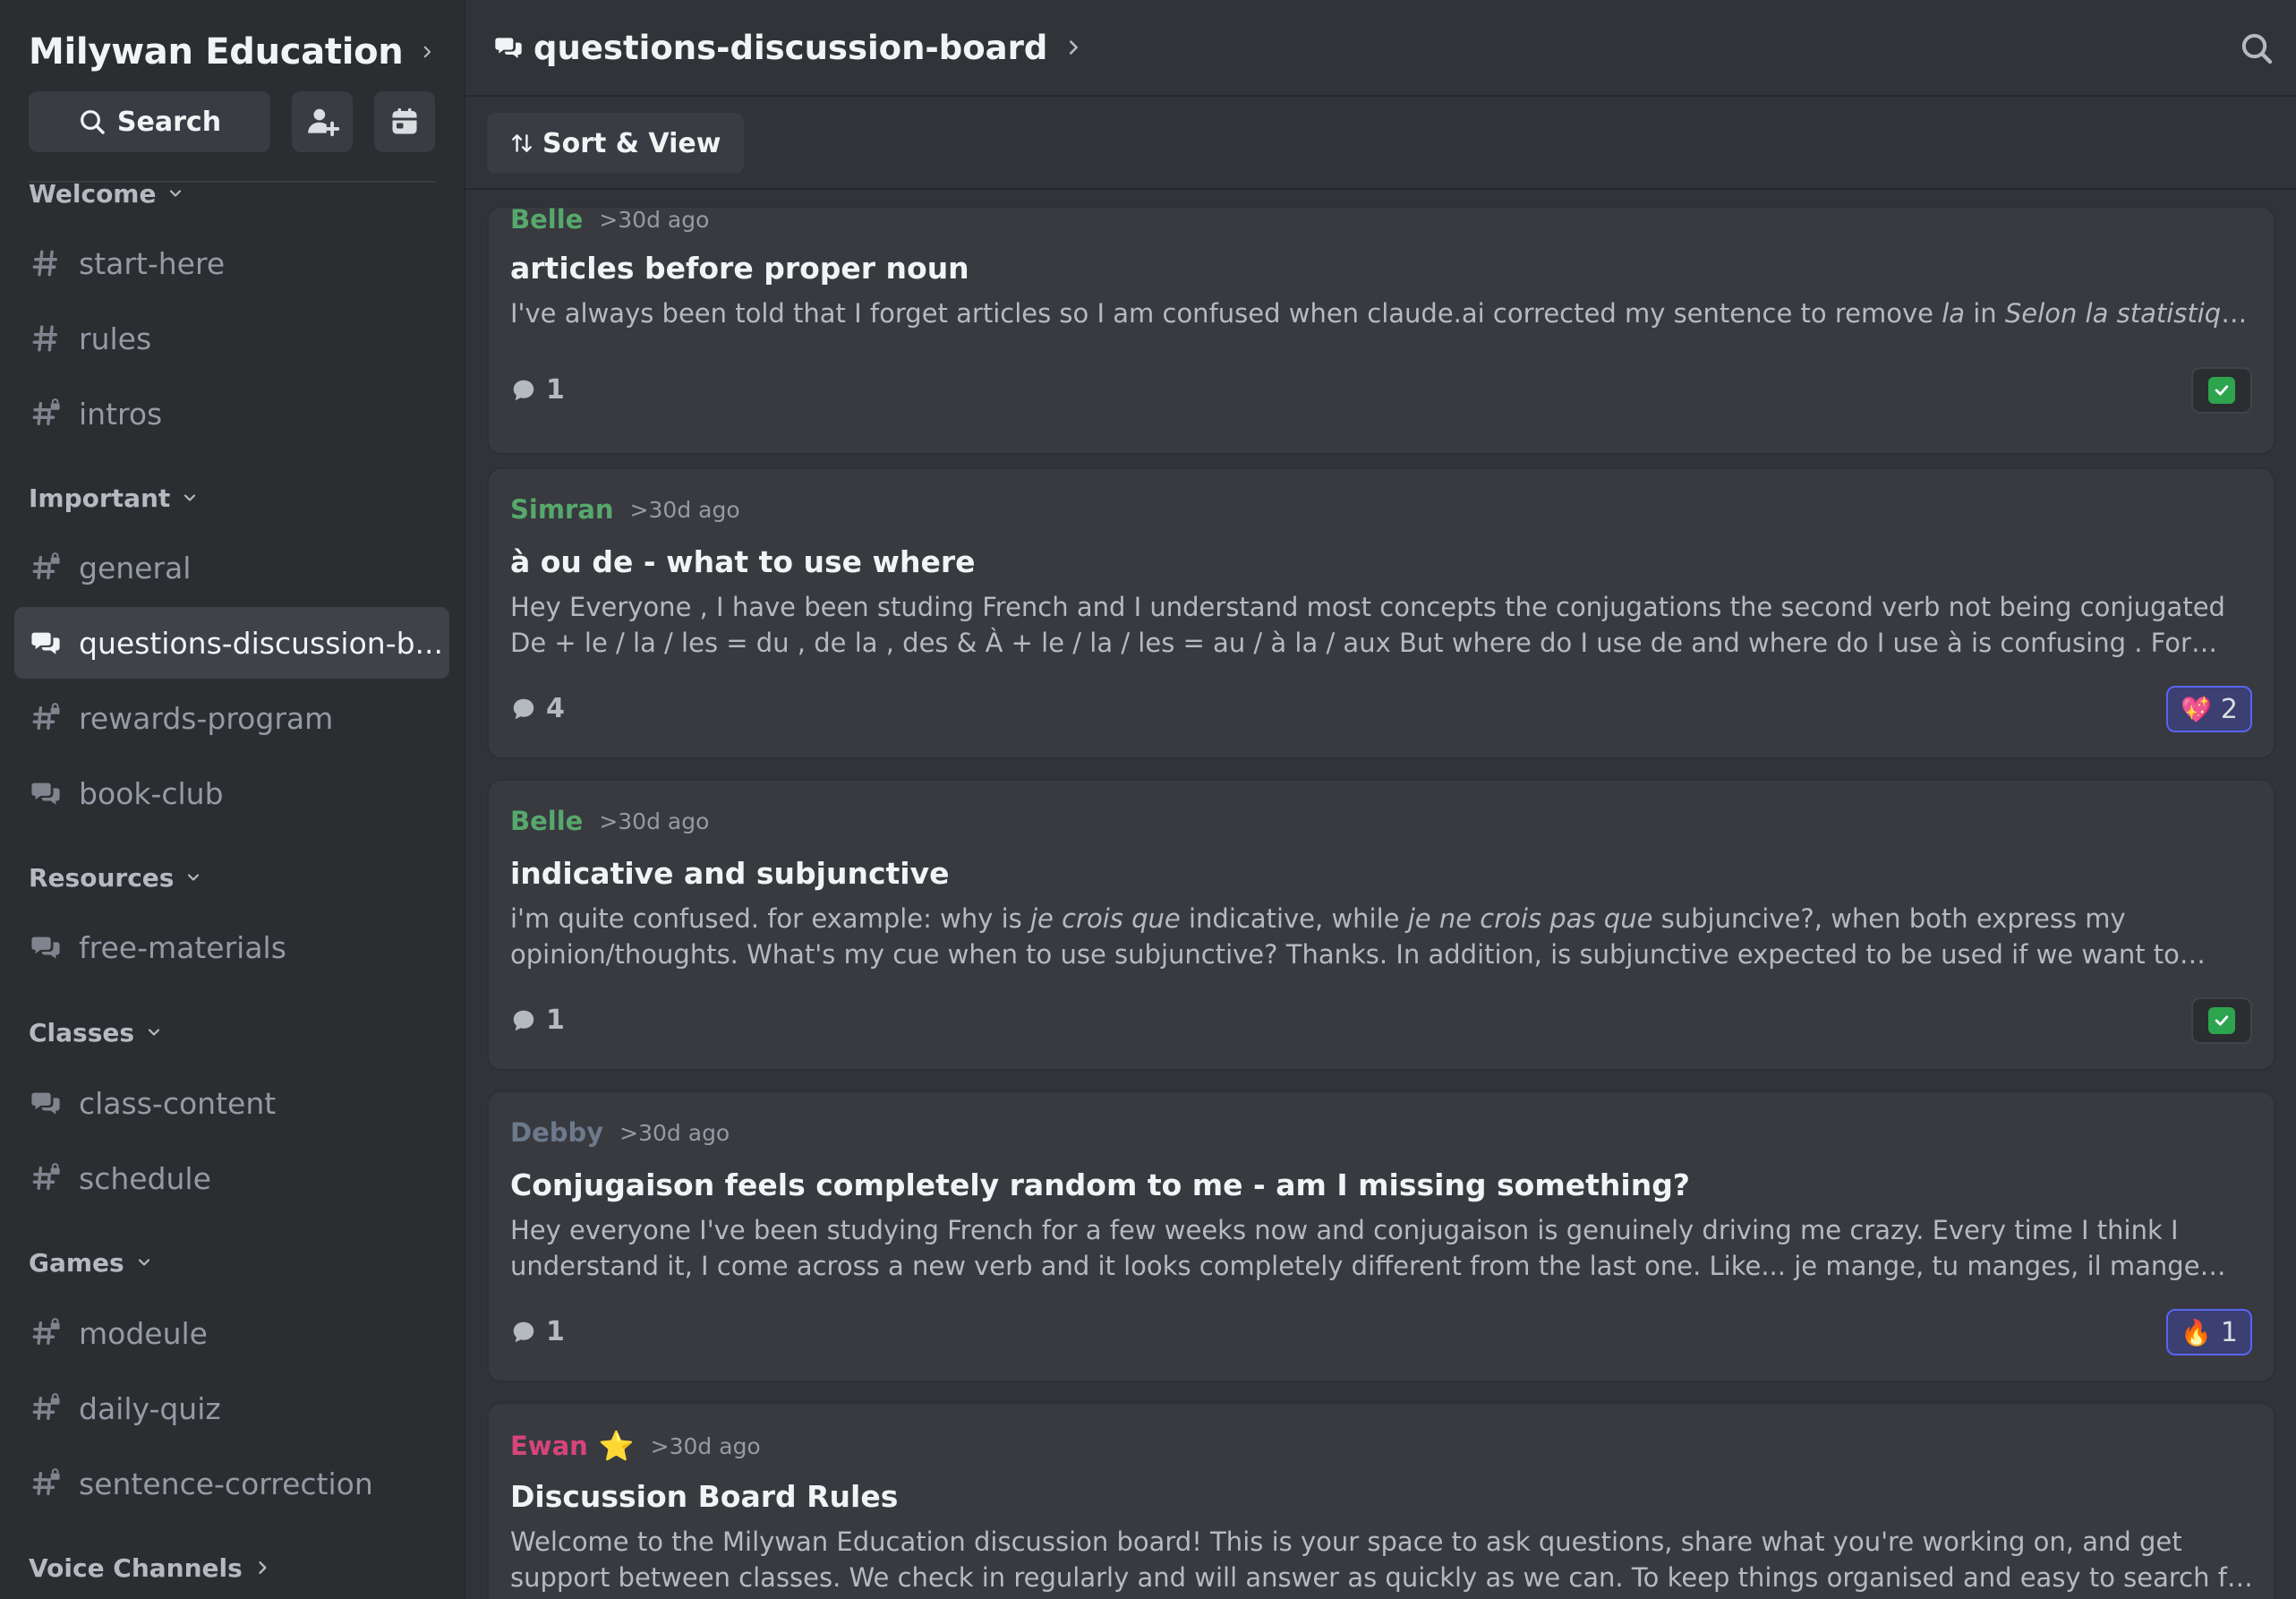 The image size is (2296, 1599). I want to click on post-preview-italic: je crois que, so click(1105, 918).